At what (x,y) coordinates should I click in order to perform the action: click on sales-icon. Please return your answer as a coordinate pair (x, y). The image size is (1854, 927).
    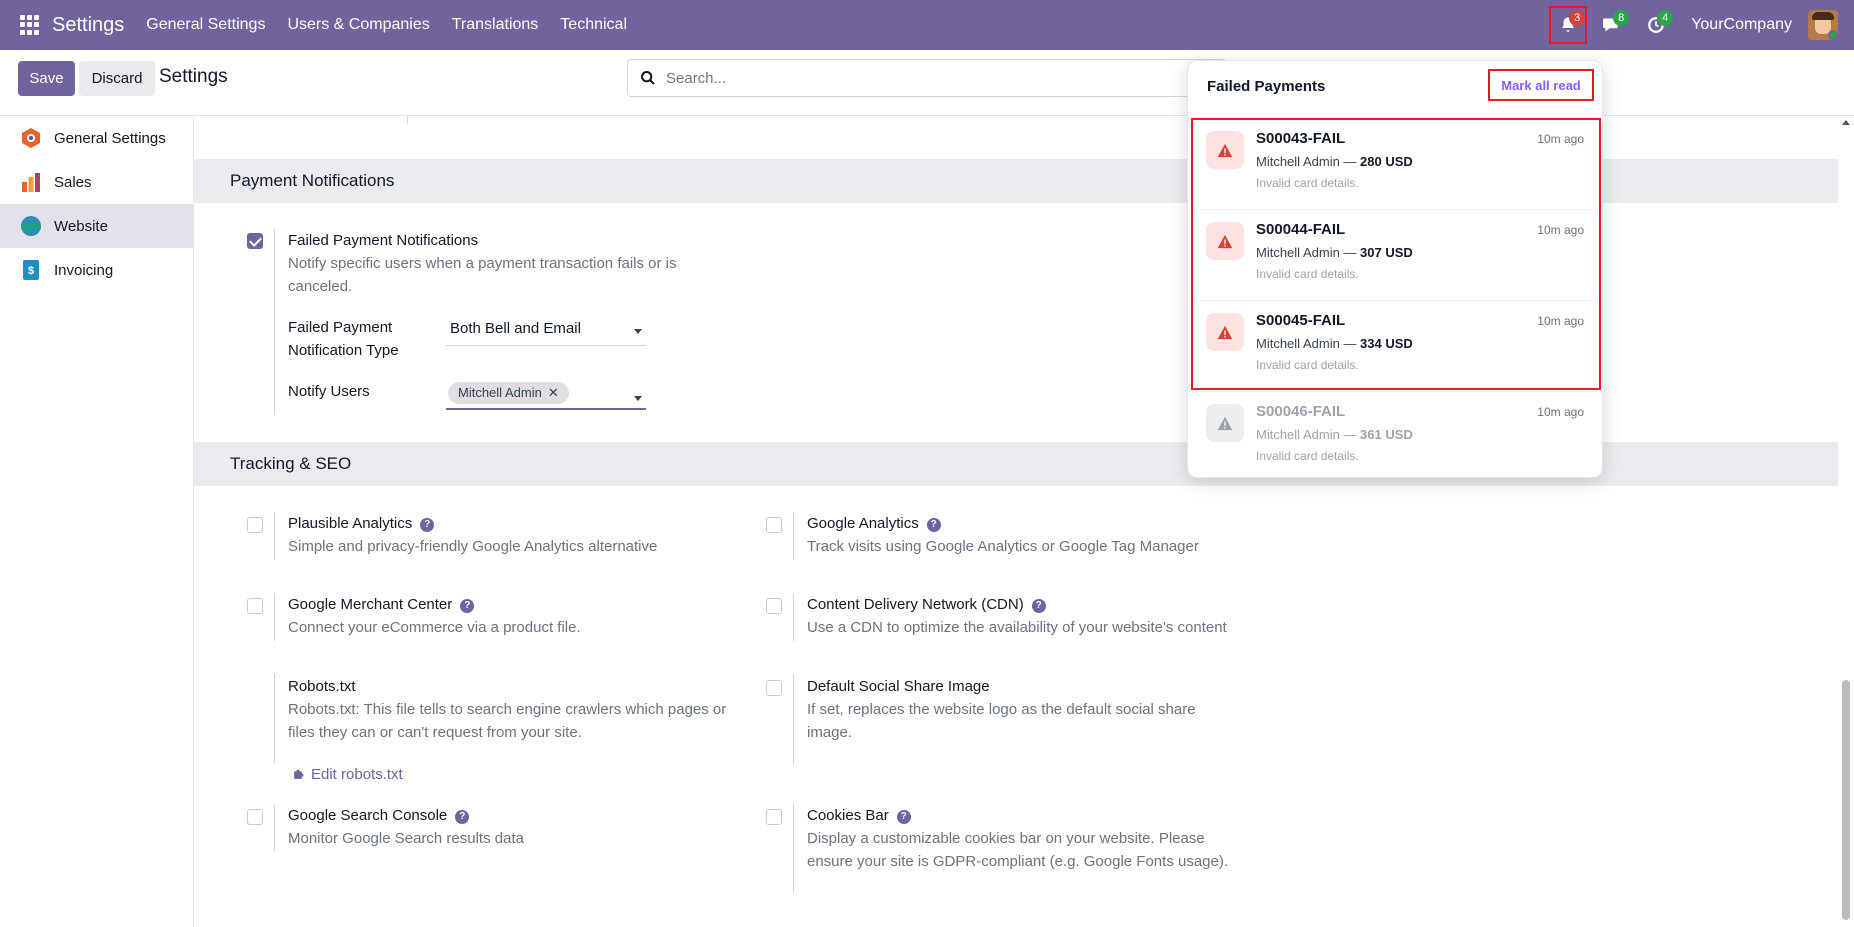
    Looking at the image, I should click on (31, 182).